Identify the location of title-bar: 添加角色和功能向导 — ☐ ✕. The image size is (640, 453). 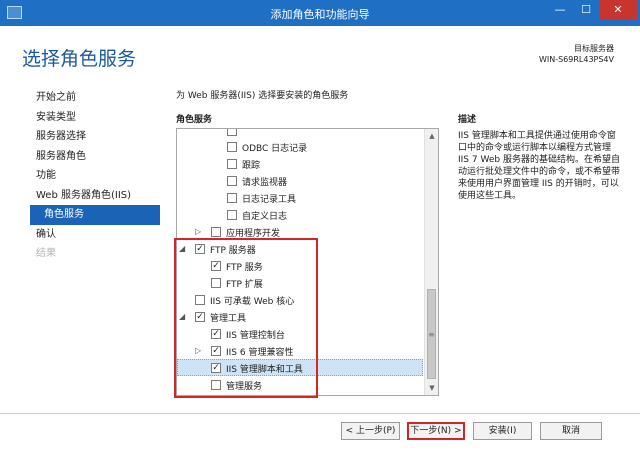
(320, 13).